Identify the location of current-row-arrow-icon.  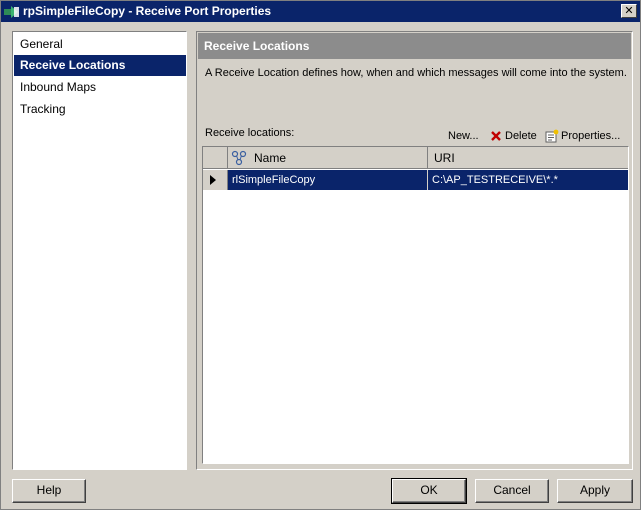
(213, 180).